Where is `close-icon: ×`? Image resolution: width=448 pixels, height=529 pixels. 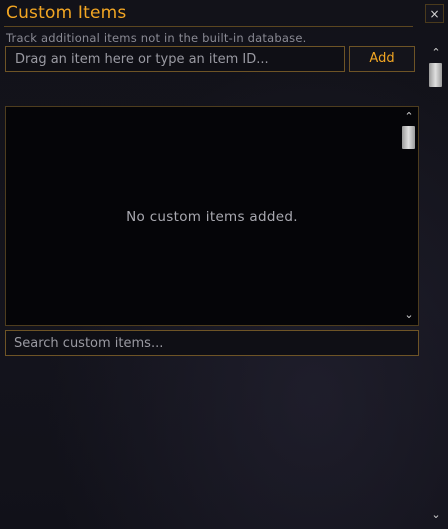 close-icon: × is located at coordinates (434, 14).